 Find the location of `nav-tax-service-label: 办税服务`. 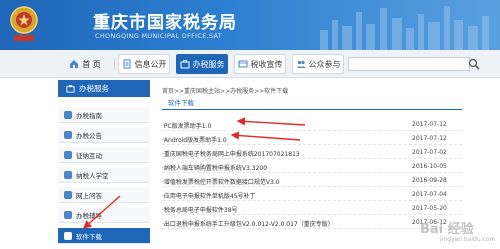

nav-tax-service-label: 办税服务 is located at coordinates (208, 64).